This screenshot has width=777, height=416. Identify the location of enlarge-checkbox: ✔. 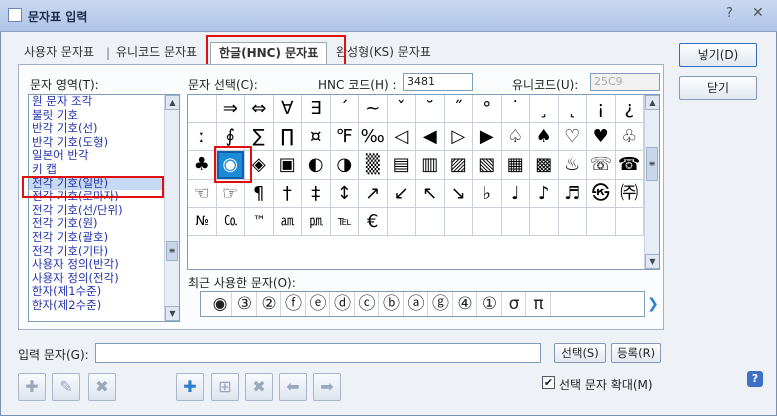
(548, 382).